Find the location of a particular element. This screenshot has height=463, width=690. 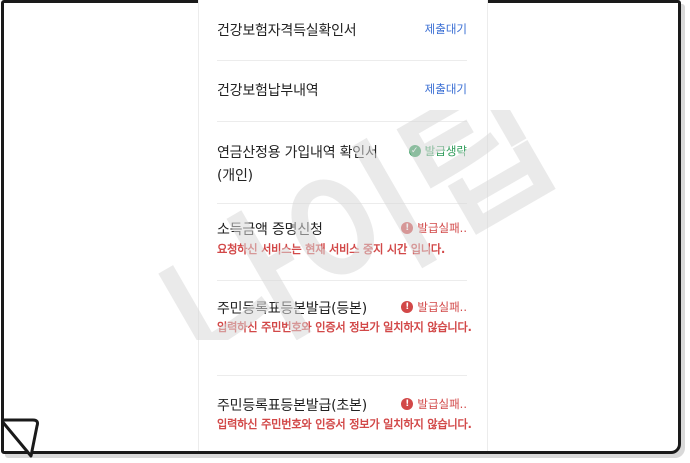

document-title: 건강보험납부내역 is located at coordinates (268, 91).